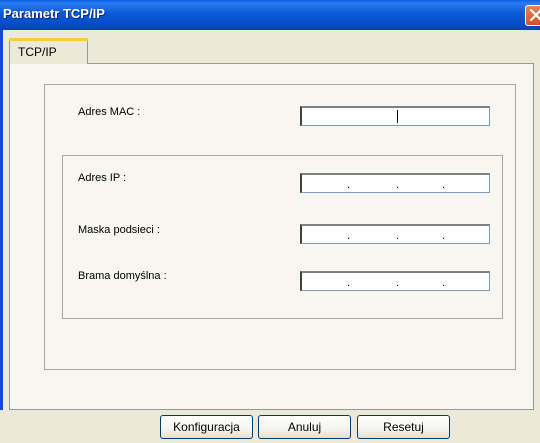 This screenshot has height=443, width=540. Describe the element at coordinates (102, 178) in the screenshot. I see `ip-label: Adres IP :` at that location.